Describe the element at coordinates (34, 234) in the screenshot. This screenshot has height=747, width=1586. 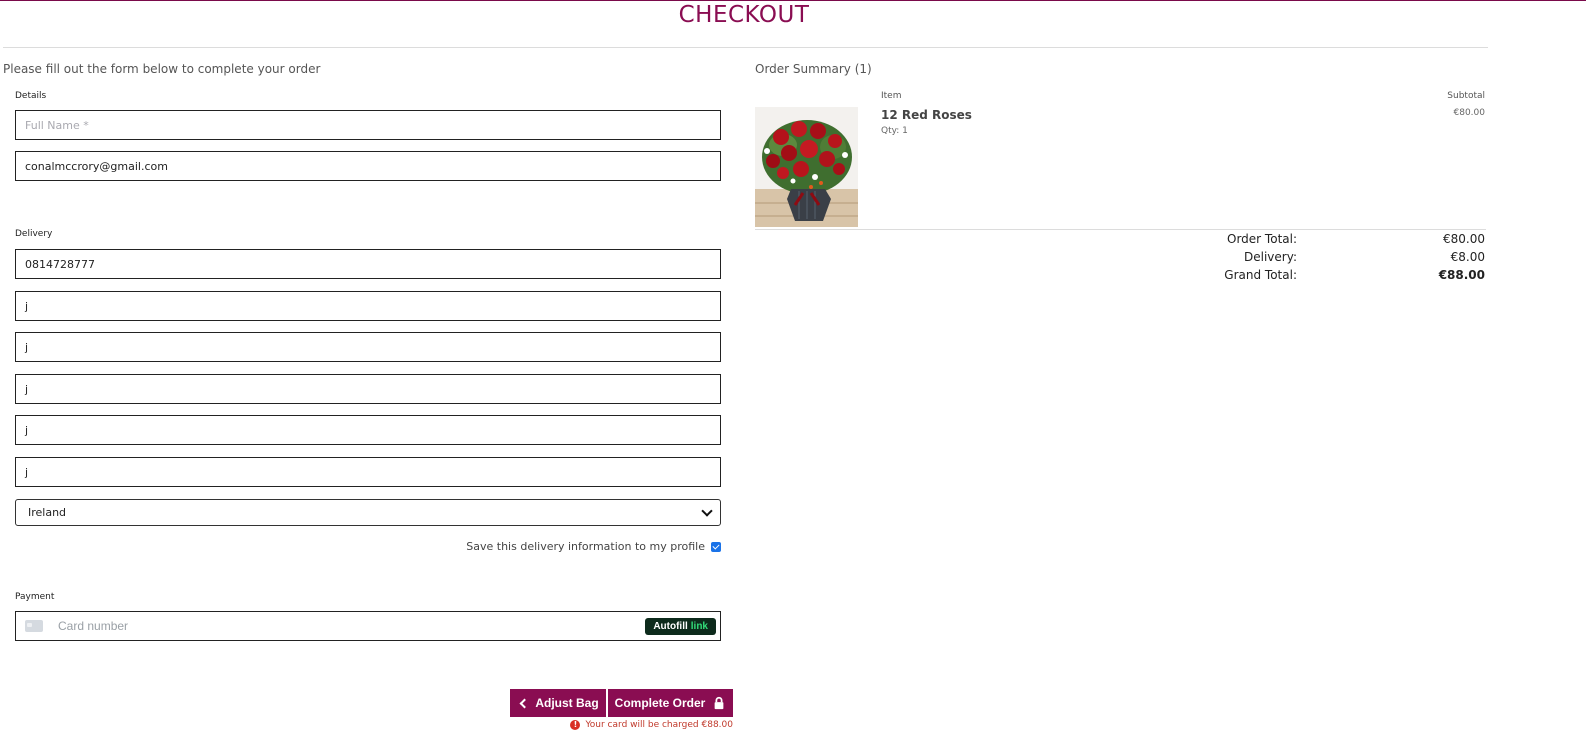
I see `delivery-label: Delivery` at that location.